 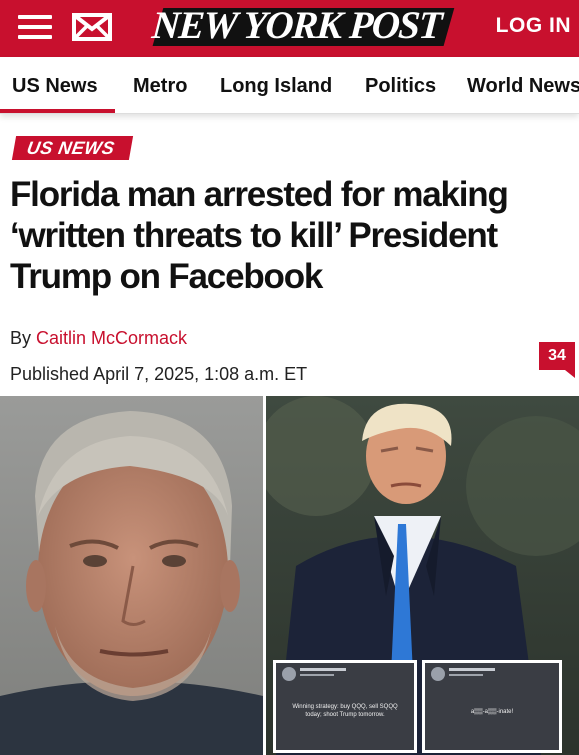 What do you see at coordinates (557, 360) in the screenshot?
I see `comment-count-badge: 34` at bounding box center [557, 360].